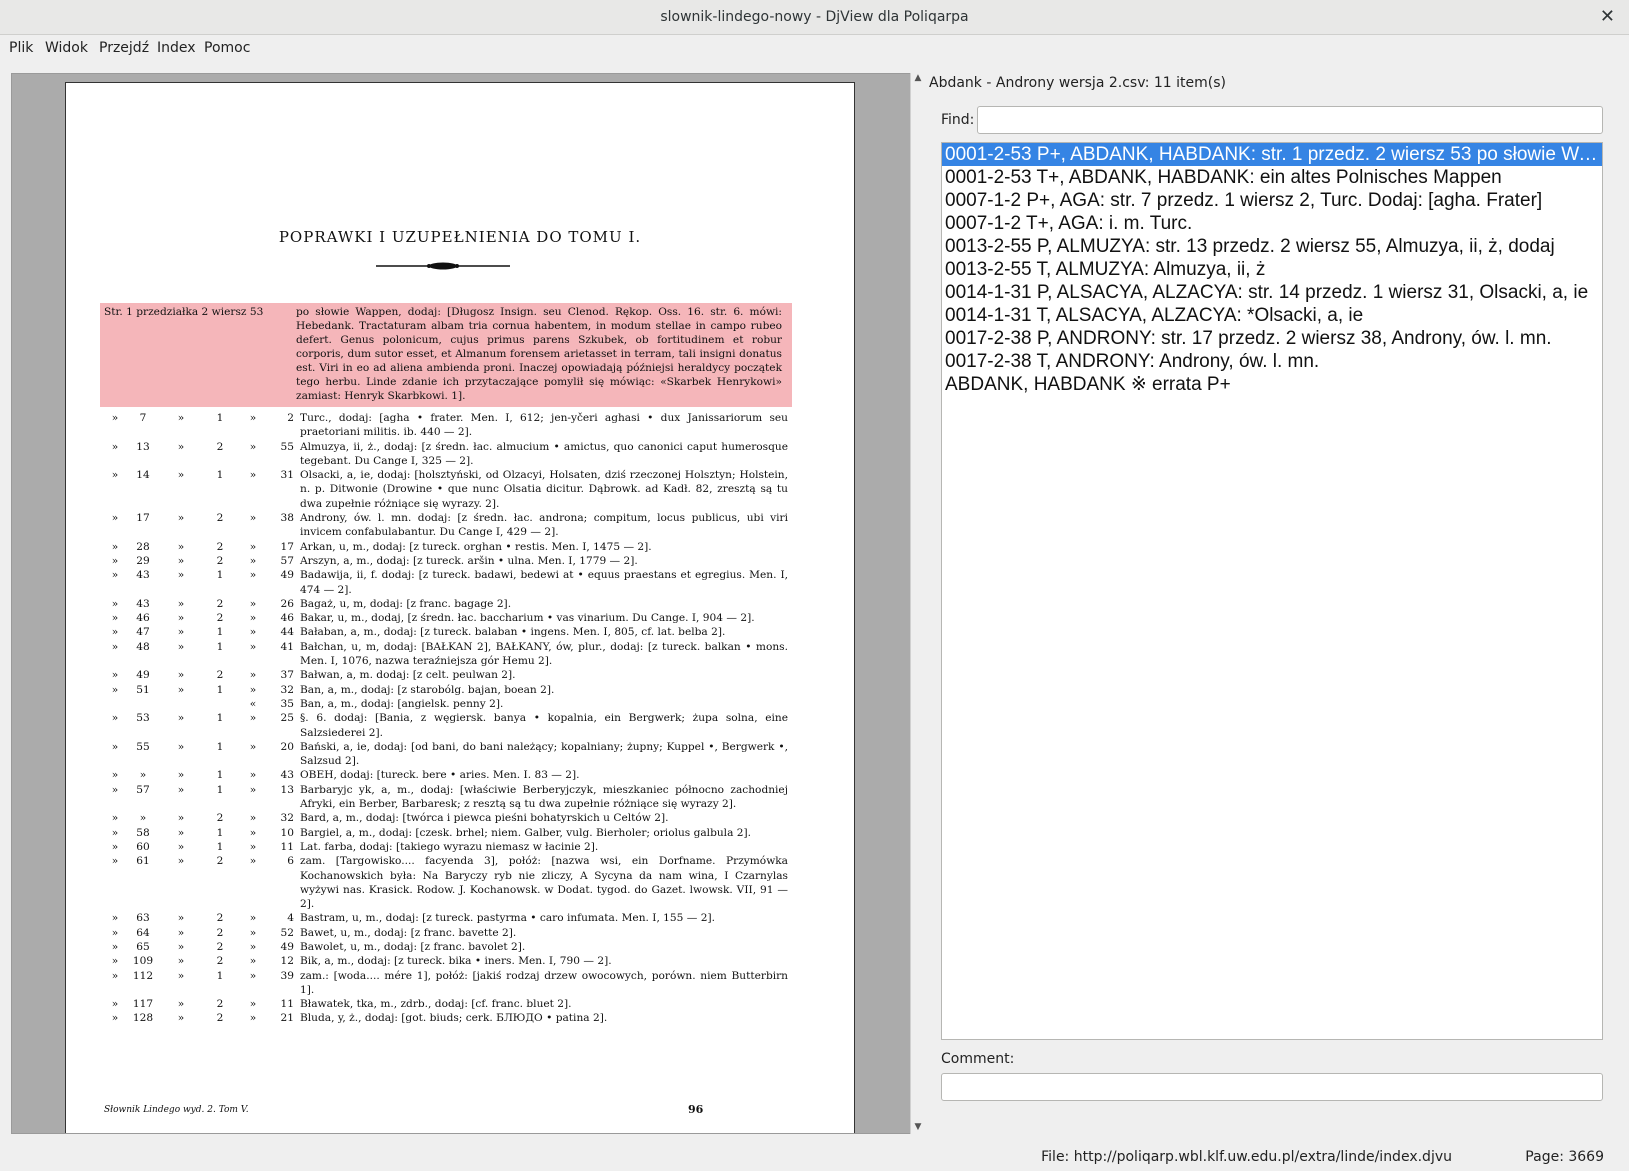  Describe the element at coordinates (918, 79) in the screenshot. I see `scroll-up-icon: ▲` at that location.